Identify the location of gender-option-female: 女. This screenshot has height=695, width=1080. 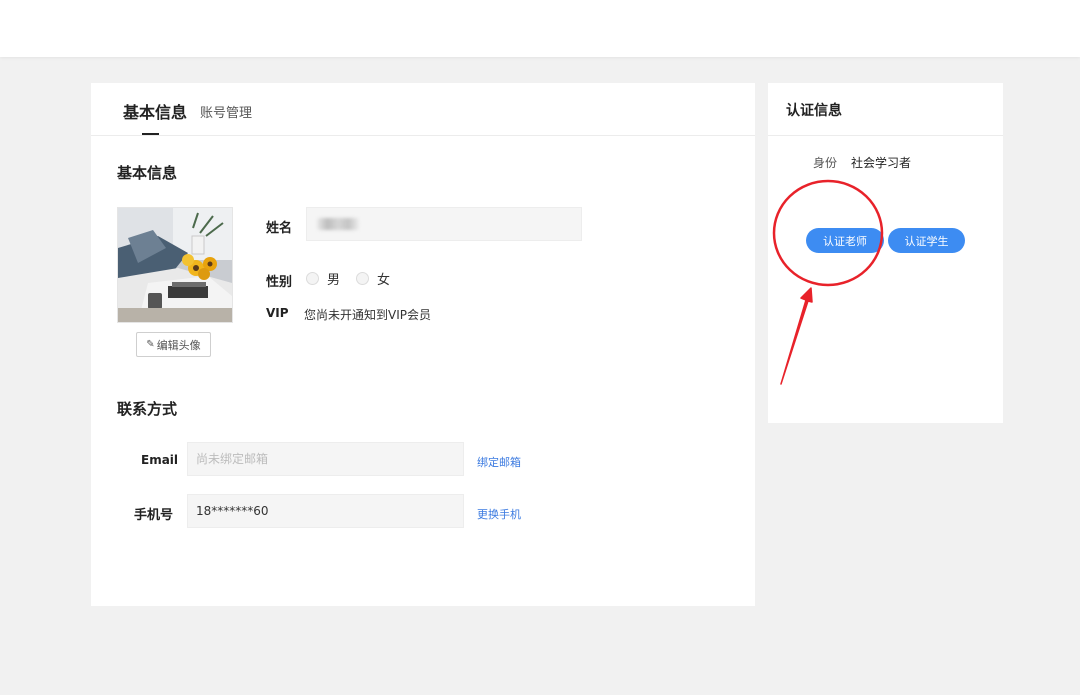
(373, 278).